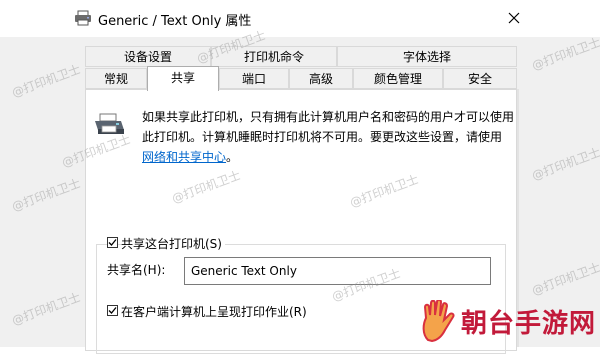  Describe the element at coordinates (215, 311) in the screenshot. I see `render-jobs-label: 在客户端计算机上呈现打印作业(R)` at that location.